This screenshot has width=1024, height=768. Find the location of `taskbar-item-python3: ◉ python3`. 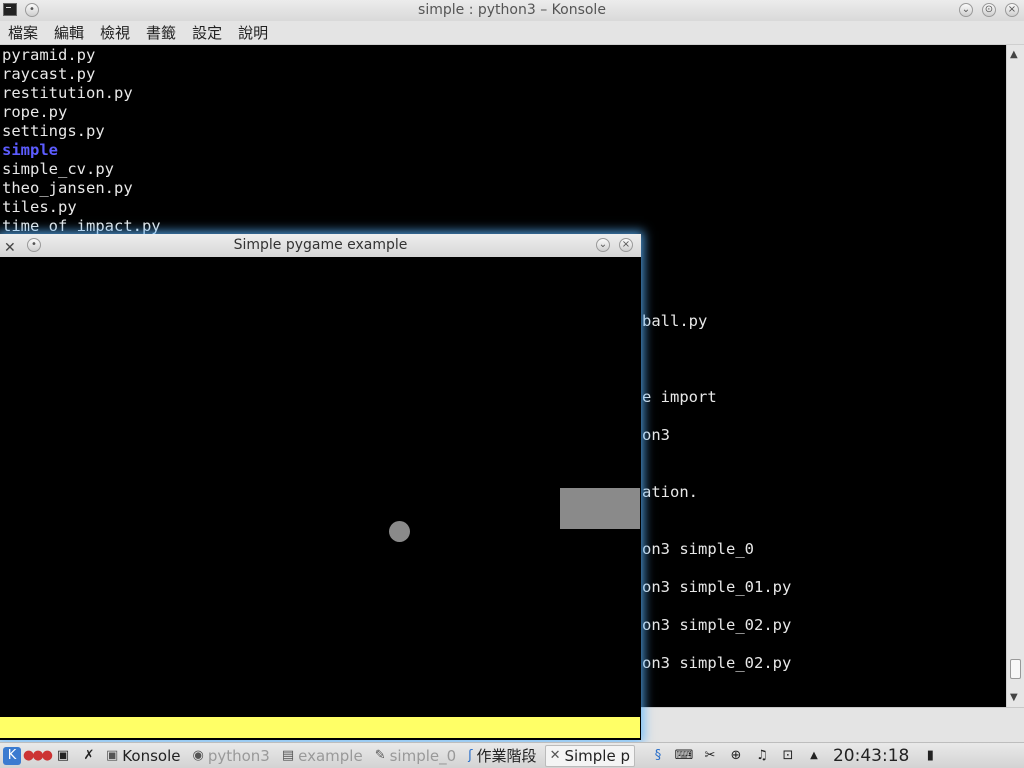

taskbar-item-python3: ◉ python3 is located at coordinates (230, 756).